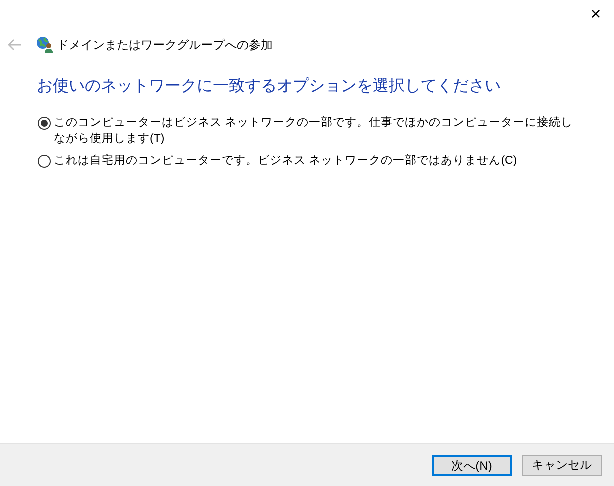 Image resolution: width=614 pixels, height=486 pixels. What do you see at coordinates (15, 45) in the screenshot?
I see `back-arrow-icon` at bounding box center [15, 45].